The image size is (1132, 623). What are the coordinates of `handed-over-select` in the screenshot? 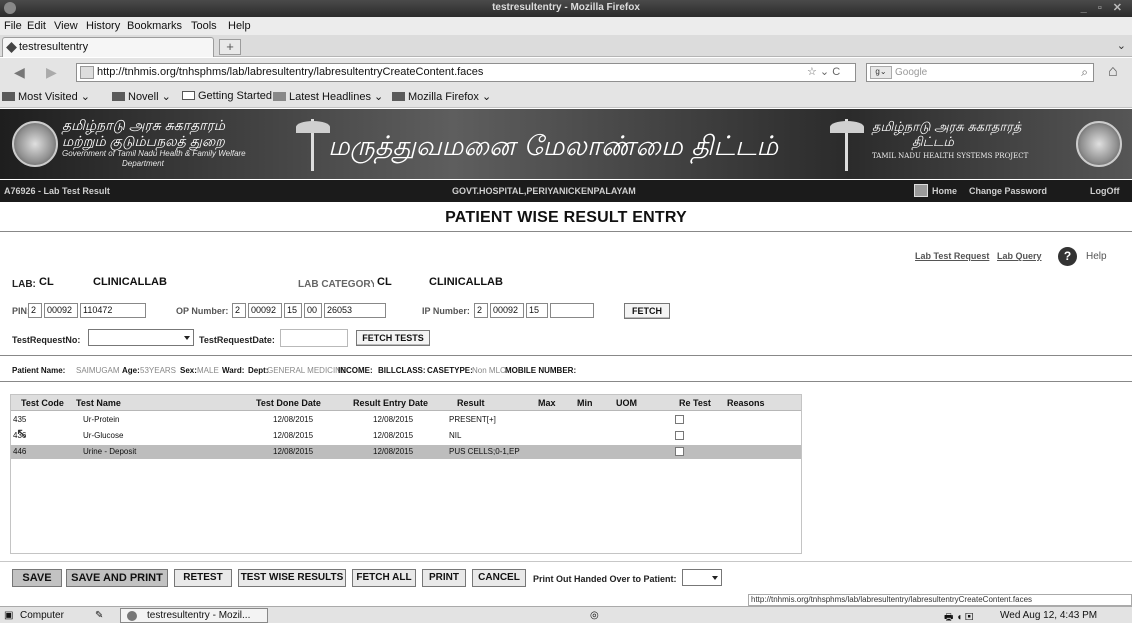 It's located at (702, 577).